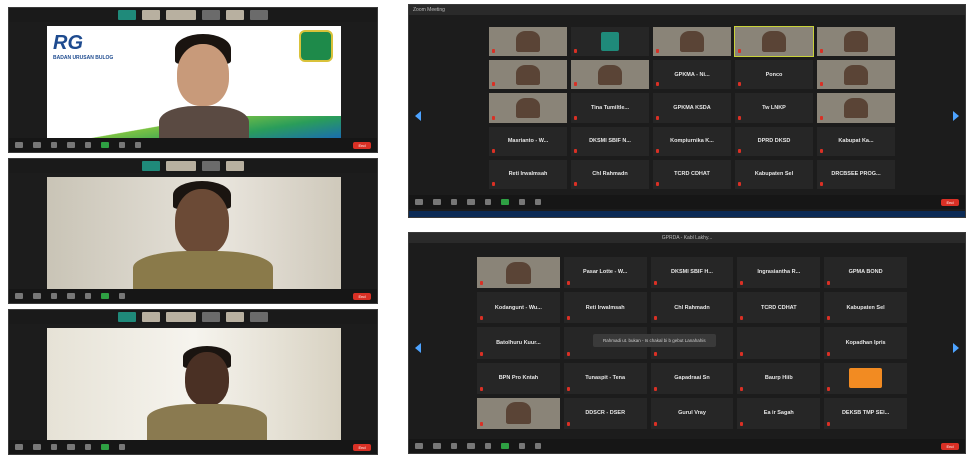 The height and width of the screenshot is (460, 968). What do you see at coordinates (692, 378) in the screenshot?
I see `participant-tile: Gapadraai Sn` at bounding box center [692, 378].